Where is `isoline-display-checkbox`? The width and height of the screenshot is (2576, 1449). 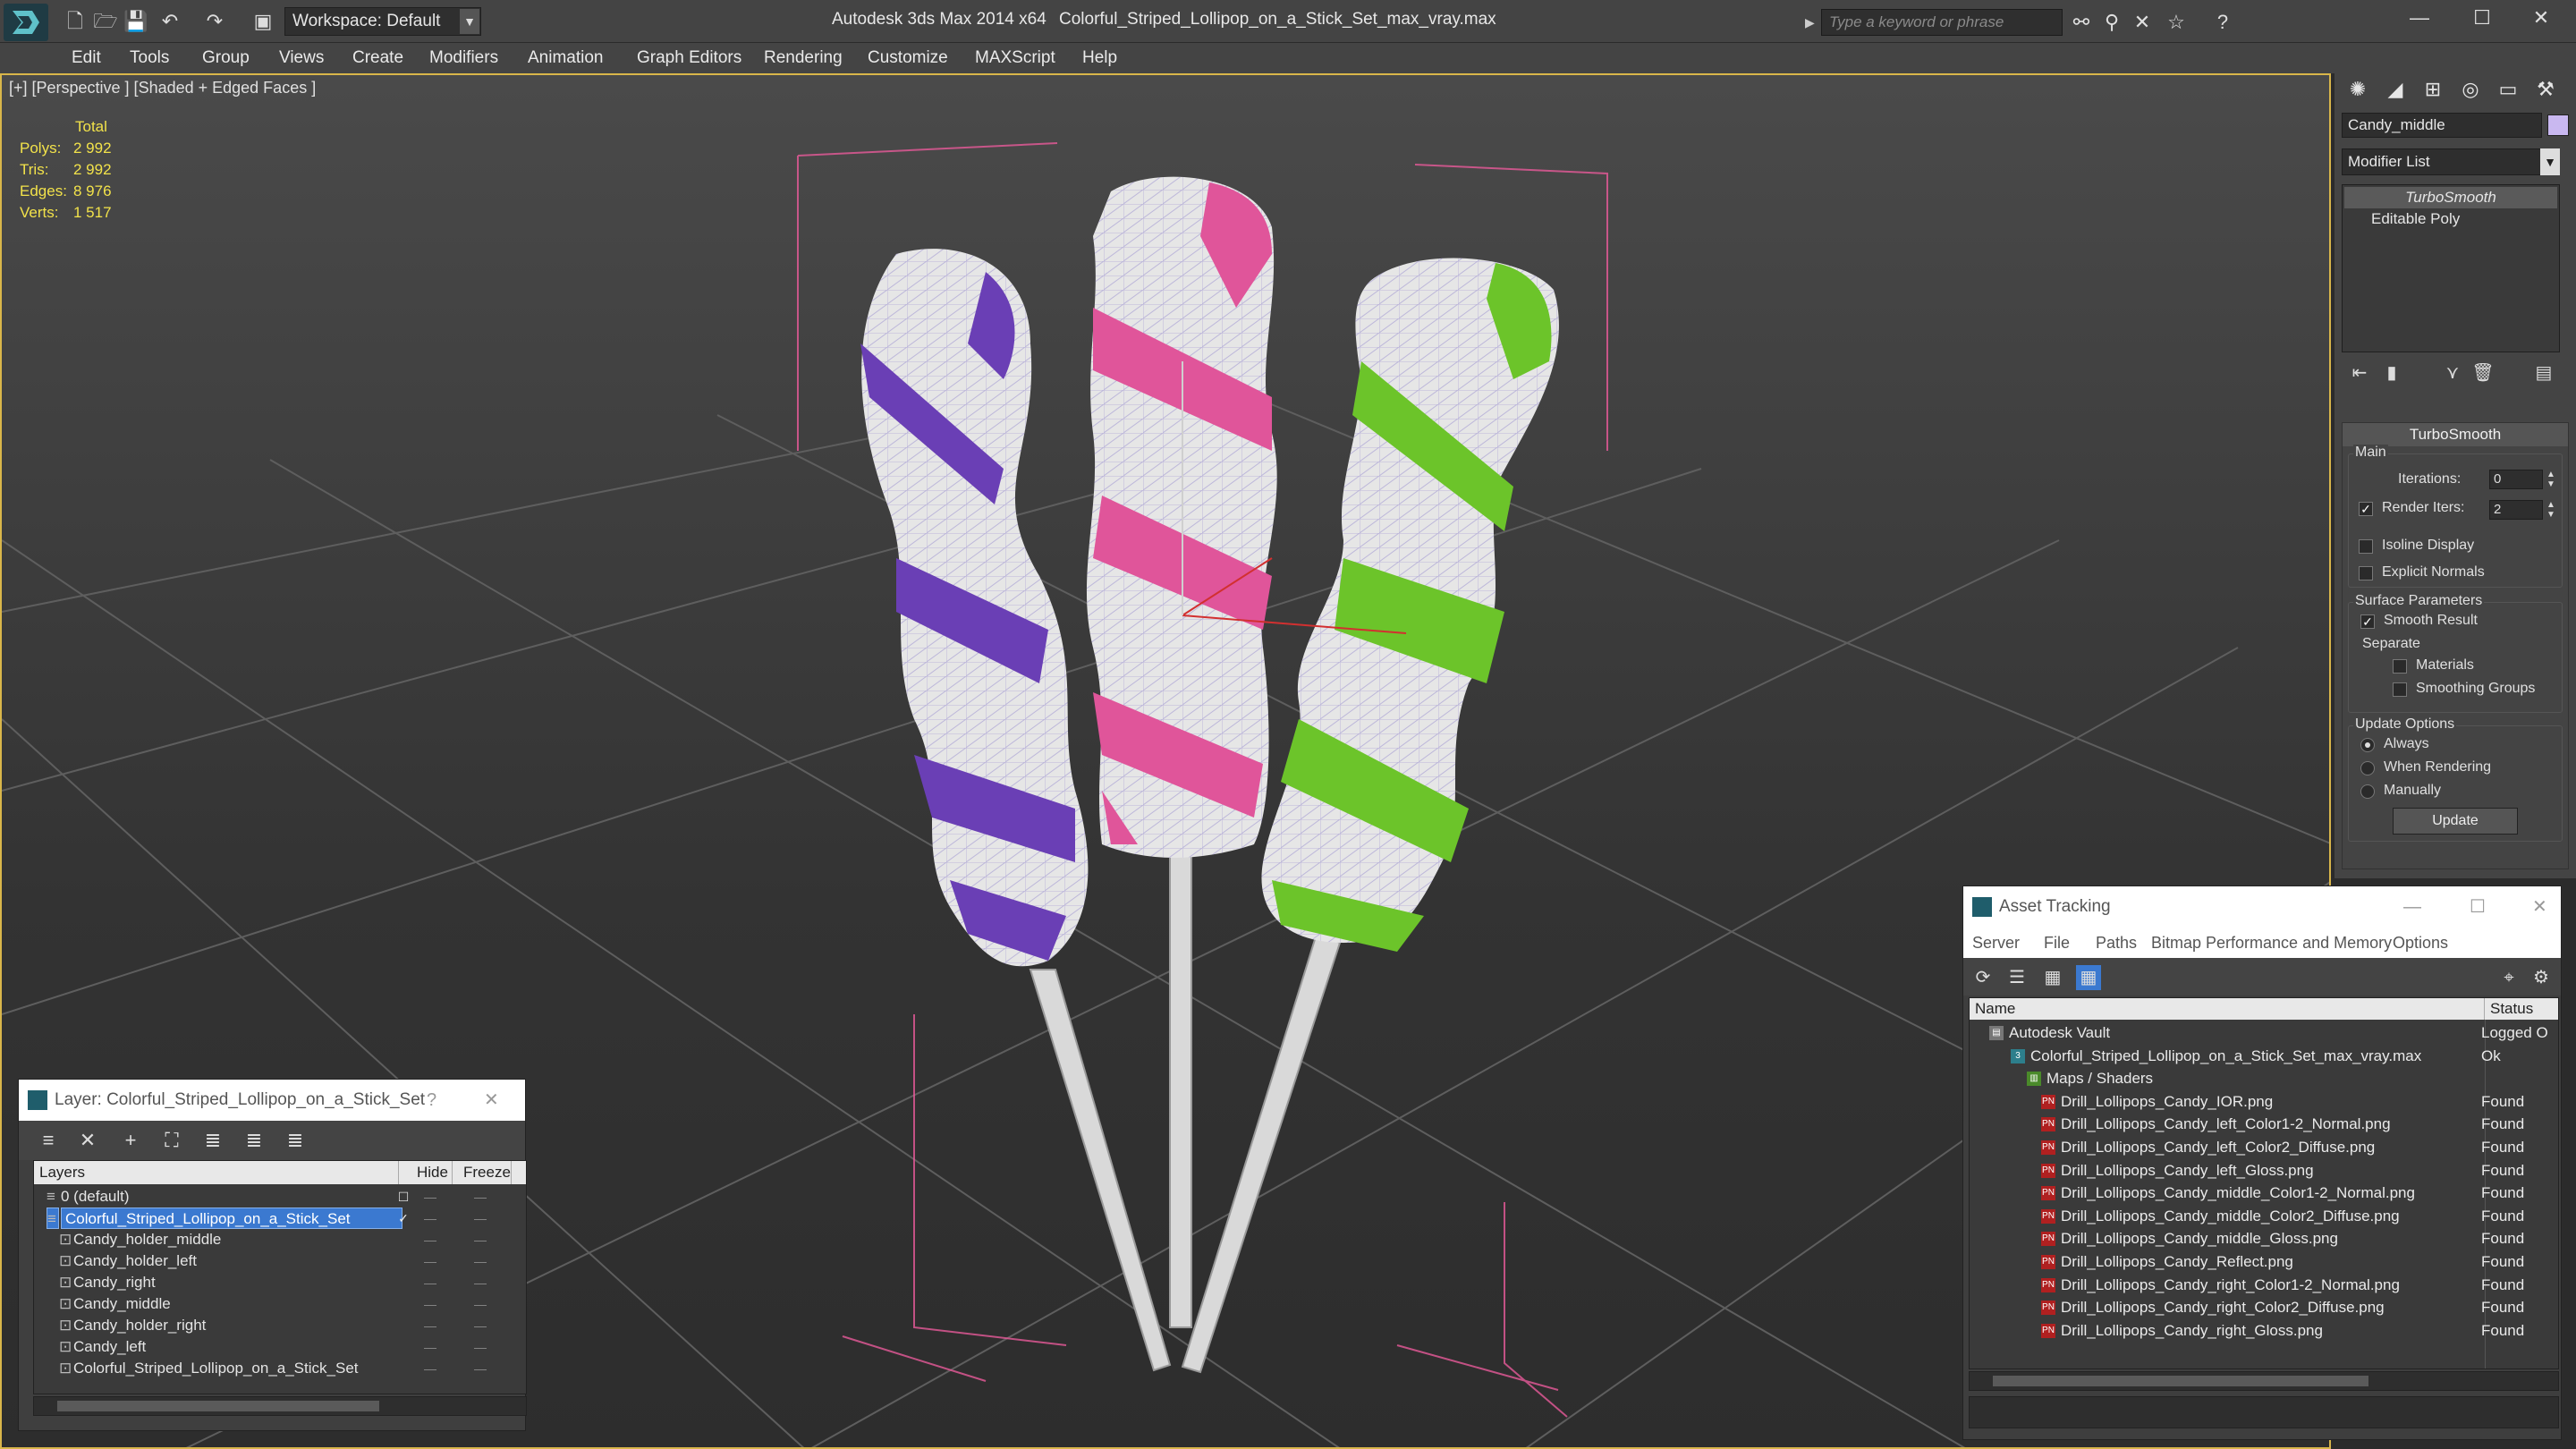 isoline-display-checkbox is located at coordinates (2366, 546).